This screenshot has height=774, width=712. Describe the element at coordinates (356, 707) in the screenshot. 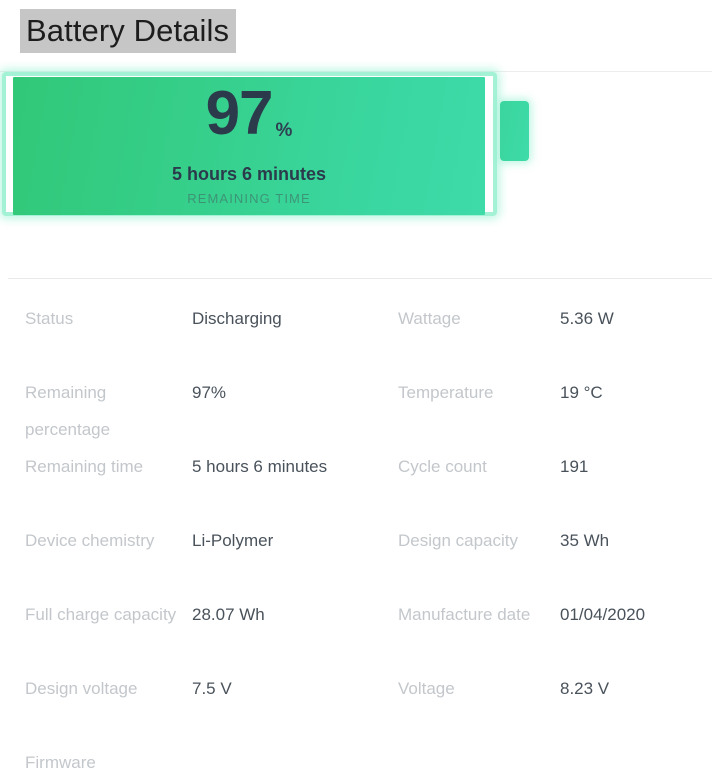

I see `table-row: Design voltage 7.5 V Voltage 8.23 V` at that location.